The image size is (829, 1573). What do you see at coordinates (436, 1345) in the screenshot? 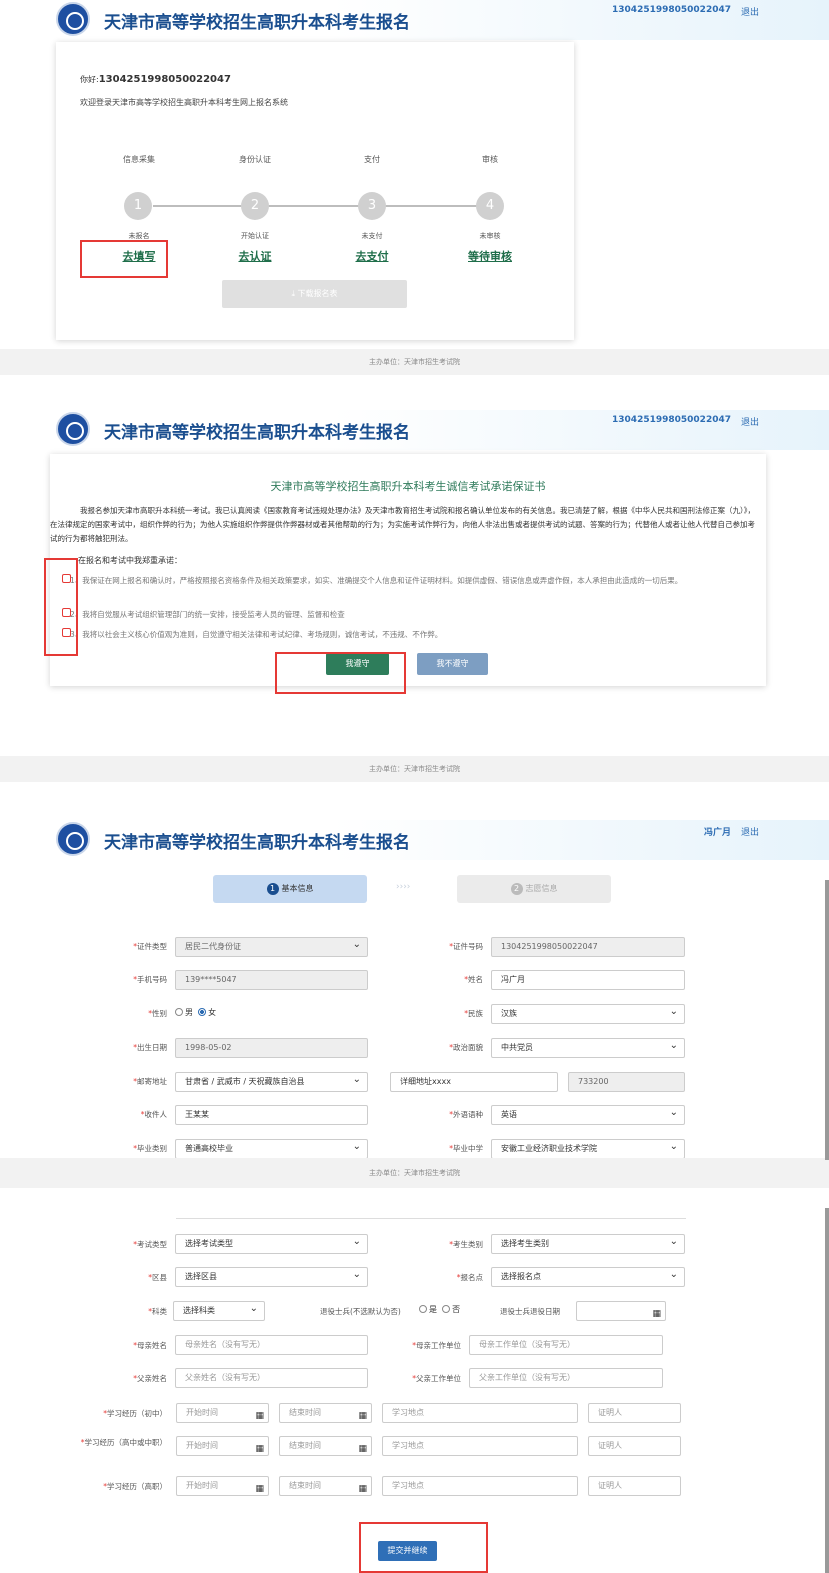
I see `label-mother-work: *母亲工作单位` at bounding box center [436, 1345].